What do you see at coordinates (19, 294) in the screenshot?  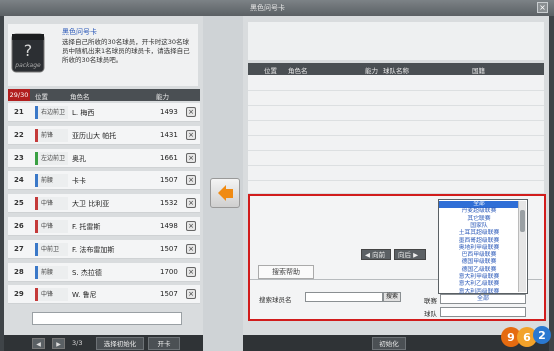 I see `row-number: 29` at bounding box center [19, 294].